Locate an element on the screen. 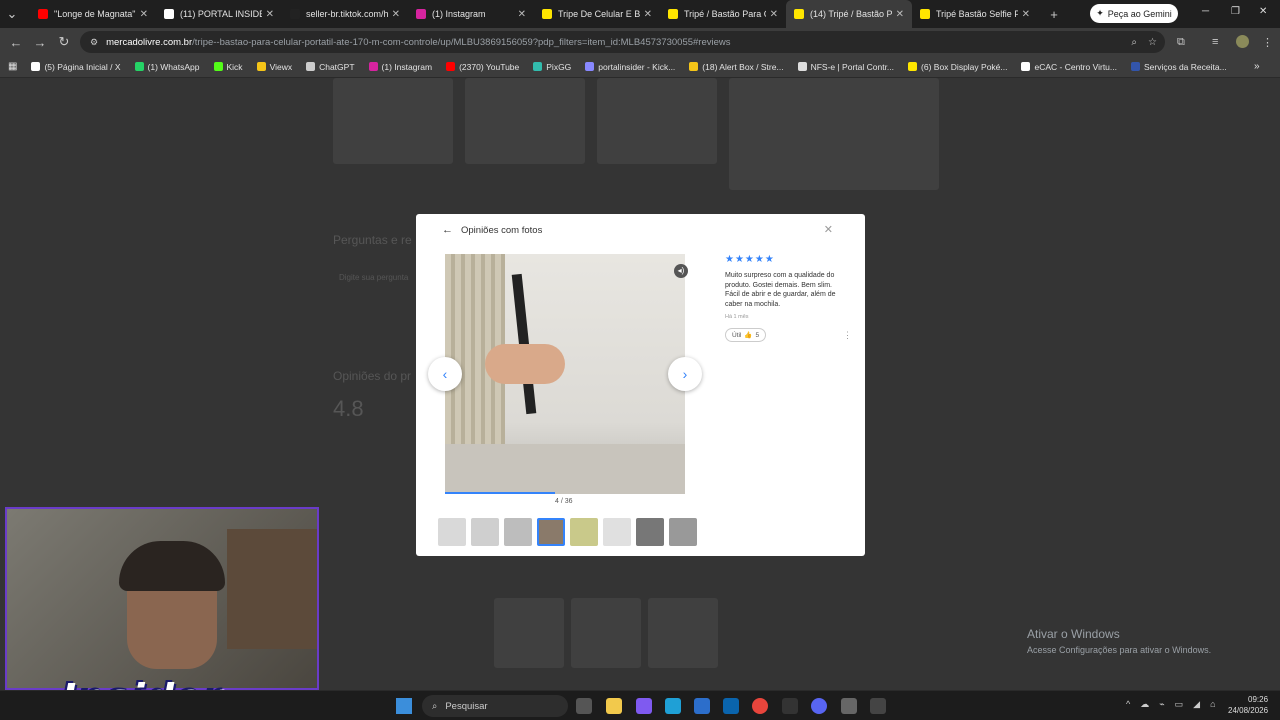  back-icon: ← is located at coordinates (16, 42).